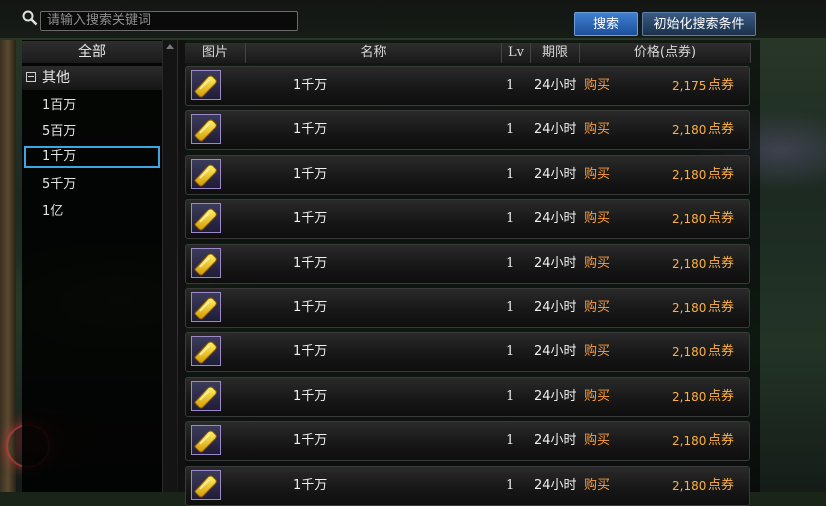 The width and height of the screenshot is (826, 506). What do you see at coordinates (31, 77) in the screenshot?
I see `collapse-icon` at bounding box center [31, 77].